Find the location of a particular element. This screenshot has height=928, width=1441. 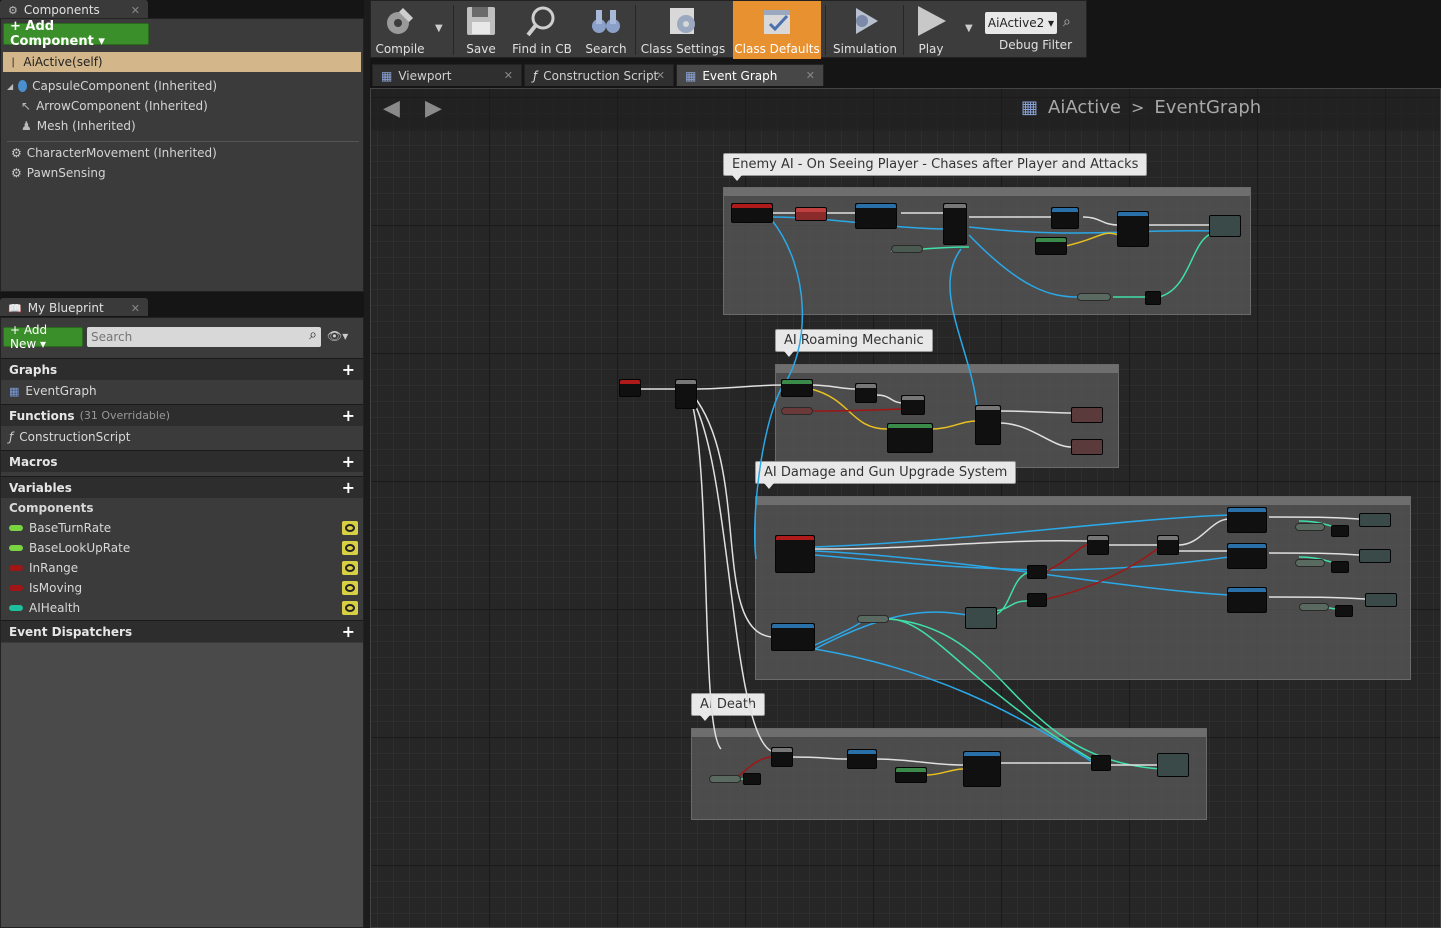

node-mult-b is located at coordinates (1340, 567).